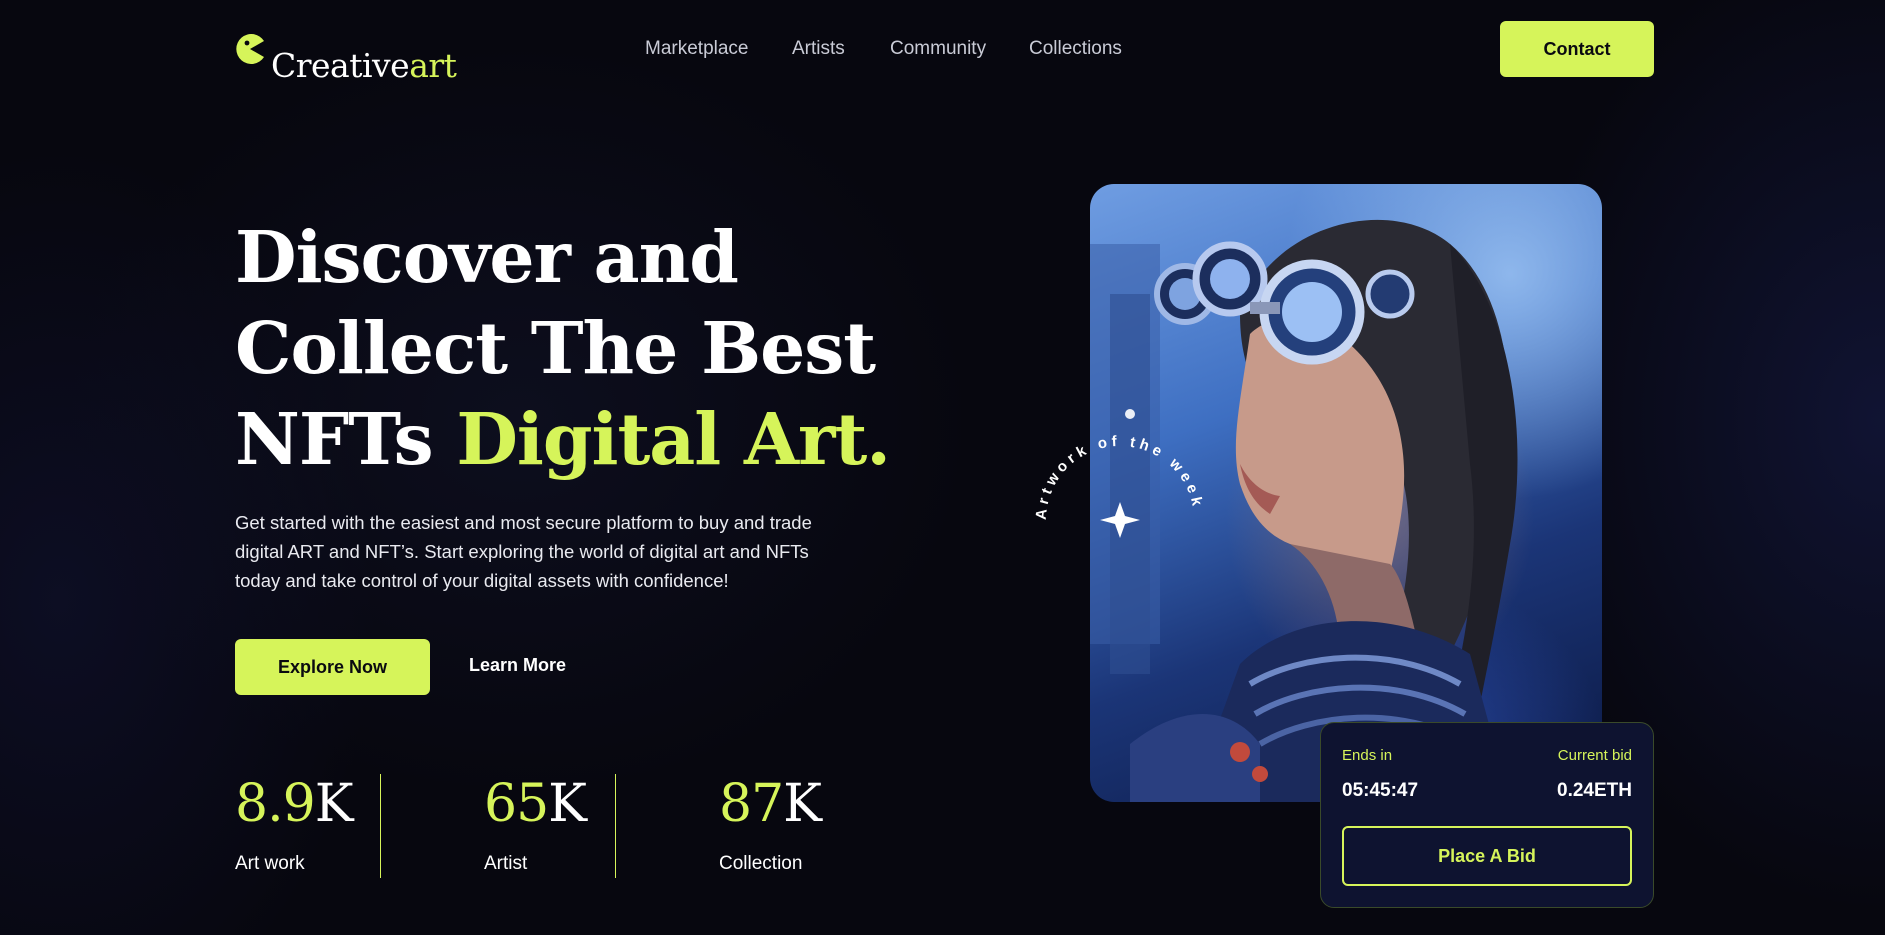 This screenshot has width=1885, height=935. Describe the element at coordinates (818, 49) in the screenshot. I see `nav-artists: Artists` at that location.